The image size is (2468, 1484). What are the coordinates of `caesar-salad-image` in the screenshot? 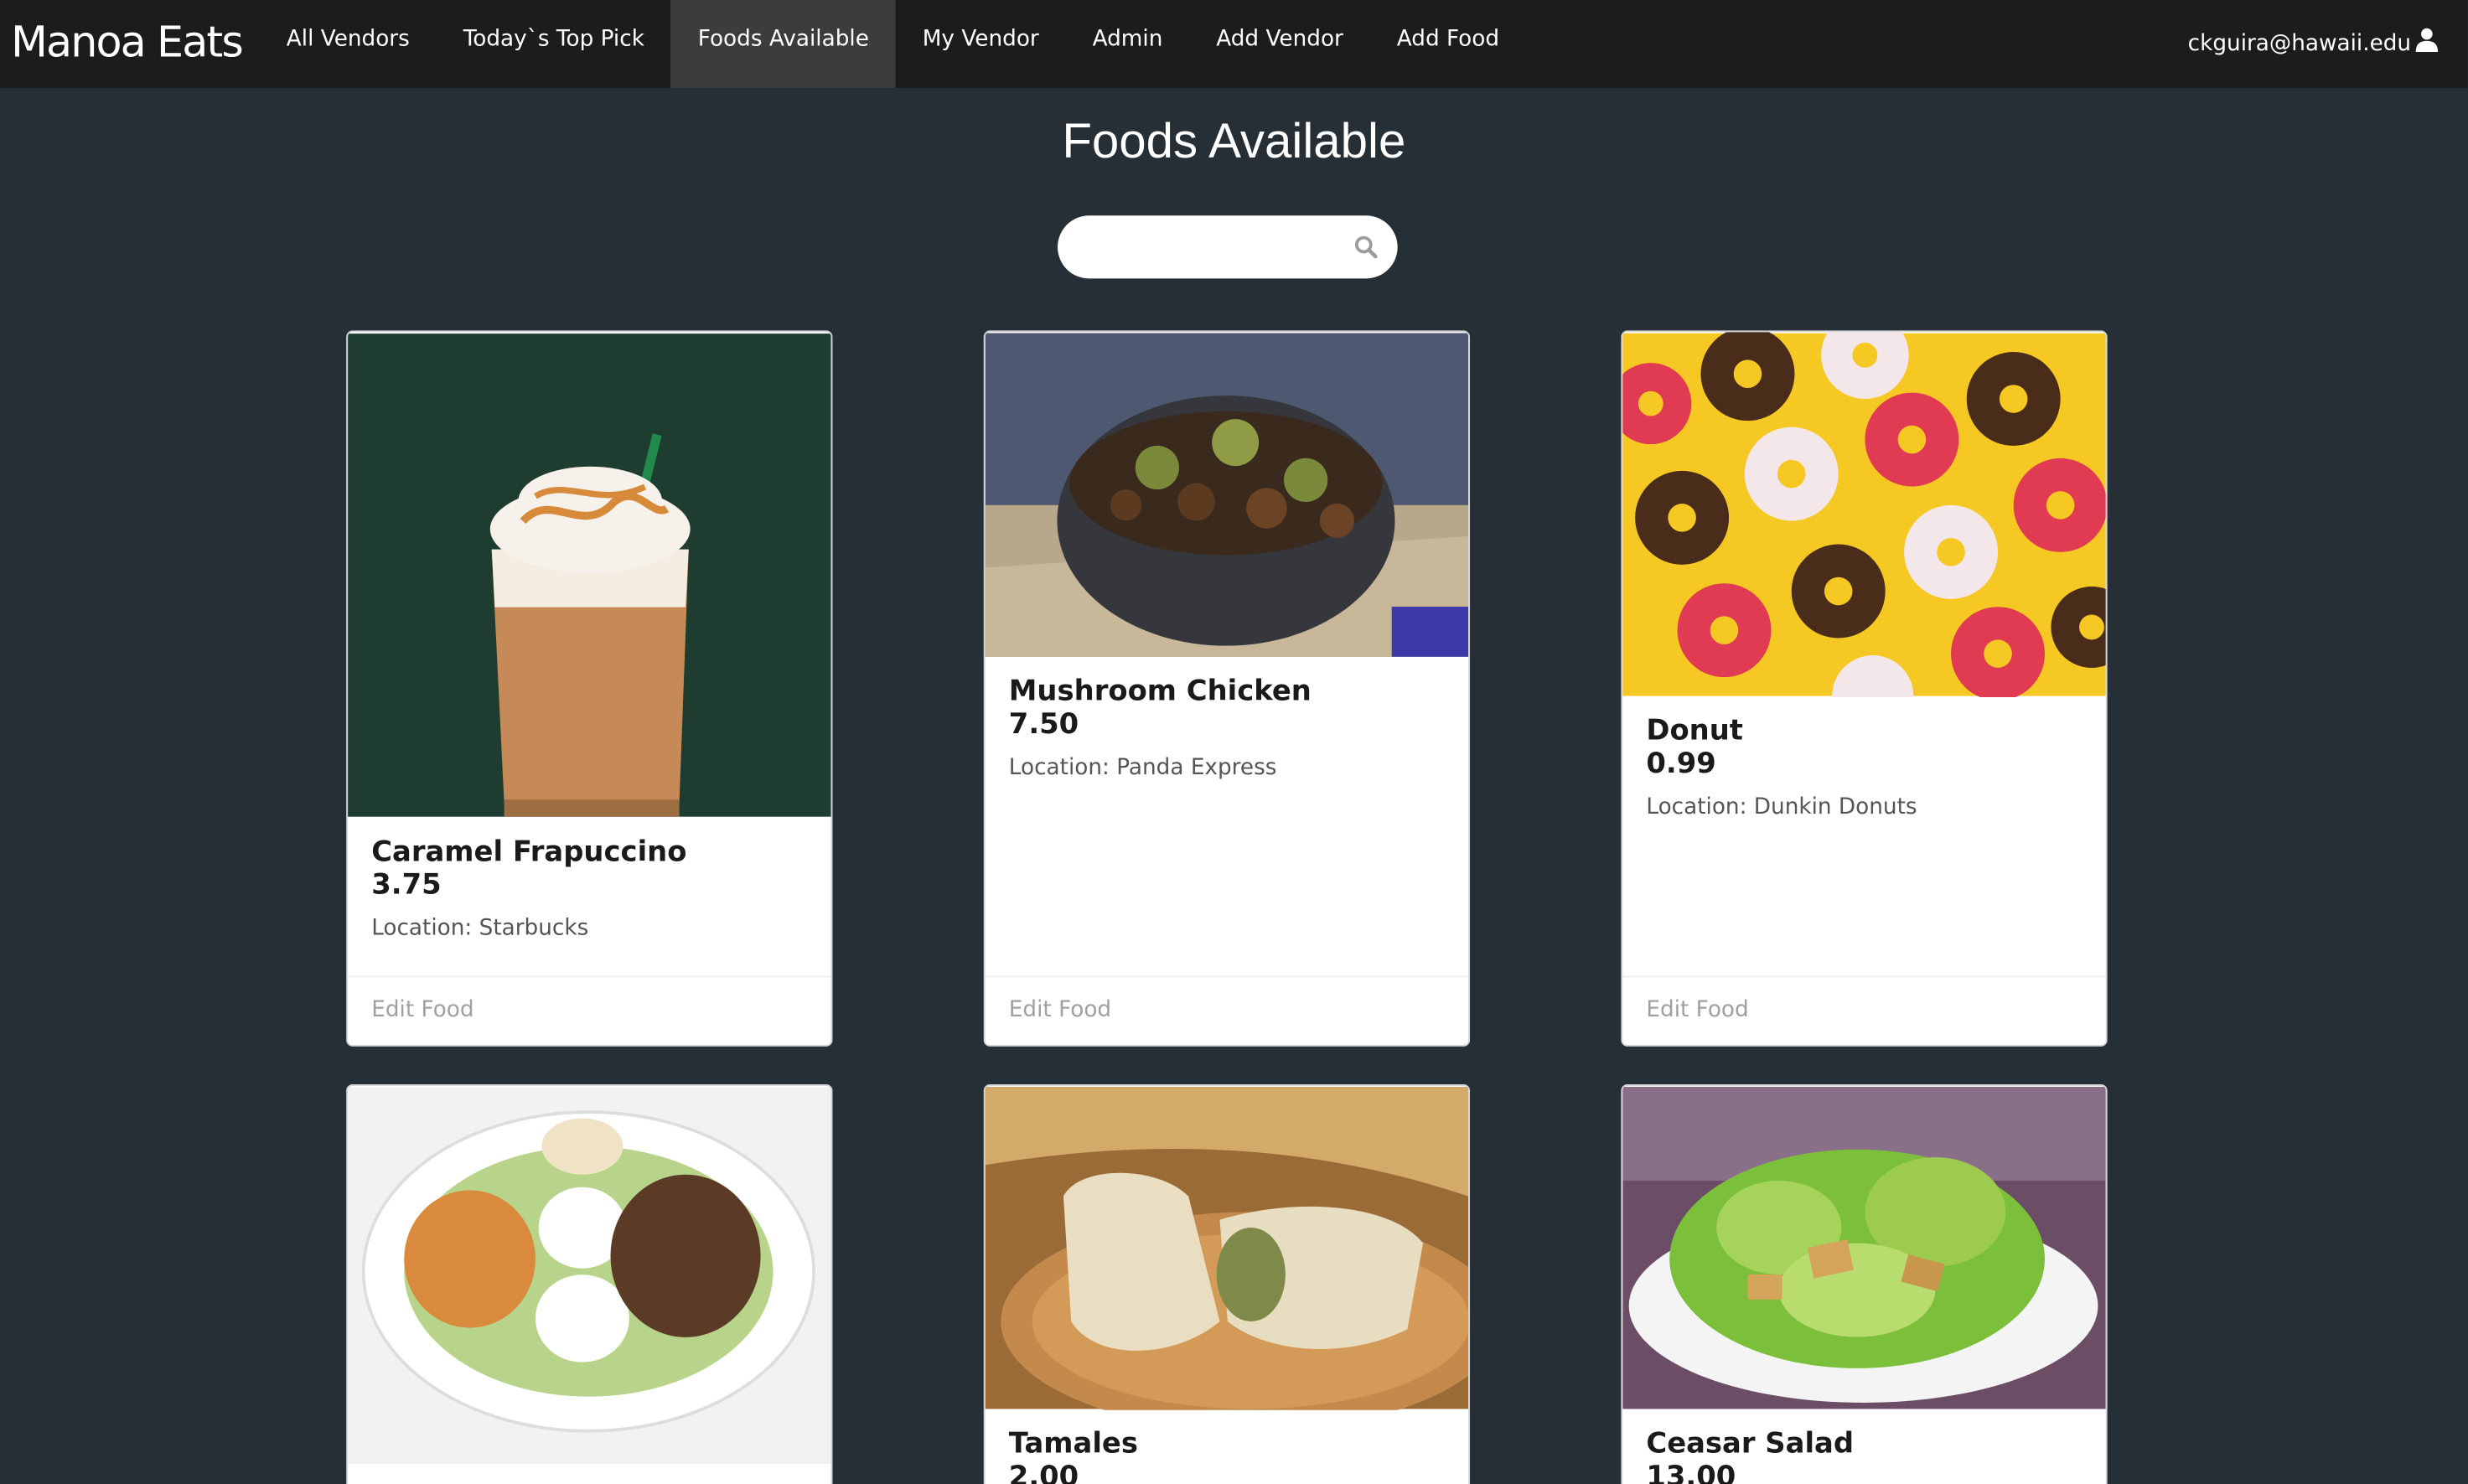 It's located at (1864, 1248).